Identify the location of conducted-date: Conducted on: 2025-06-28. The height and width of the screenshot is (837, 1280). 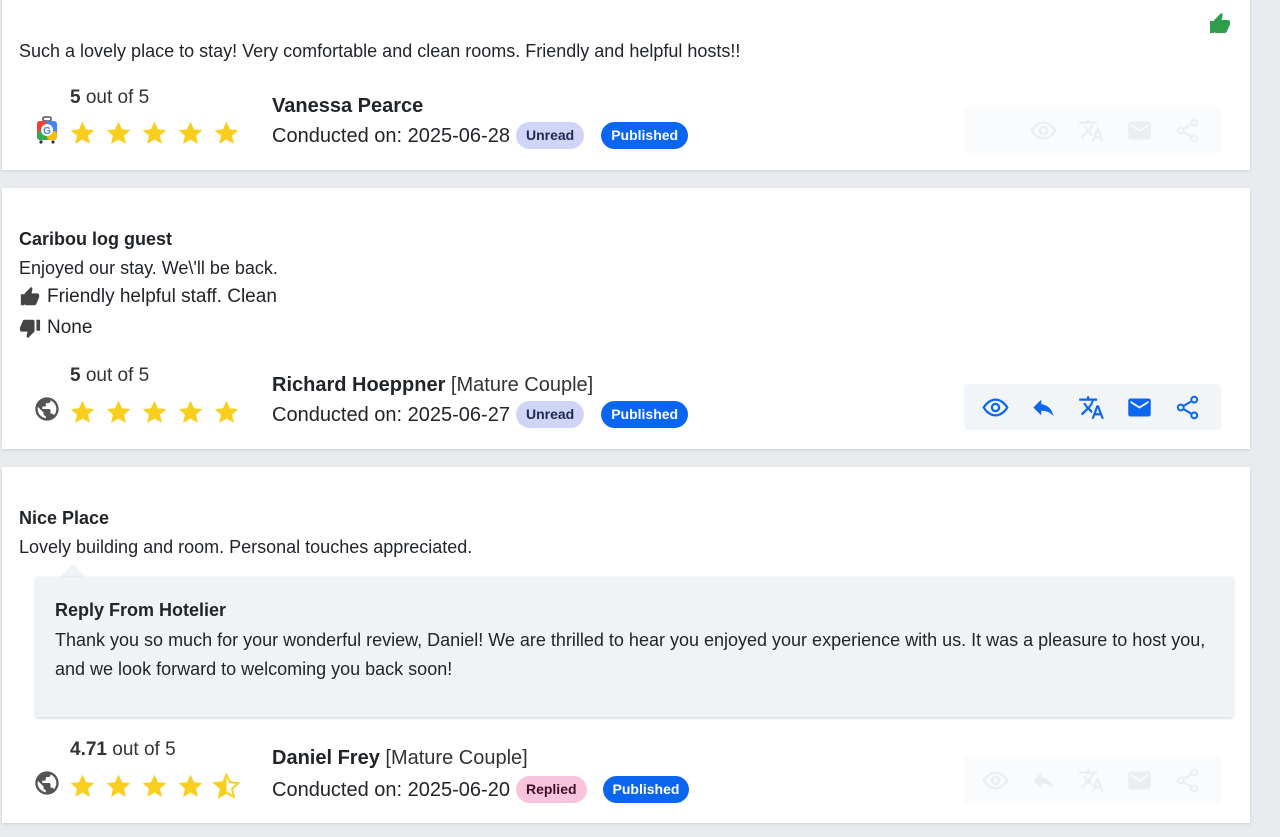
(391, 135).